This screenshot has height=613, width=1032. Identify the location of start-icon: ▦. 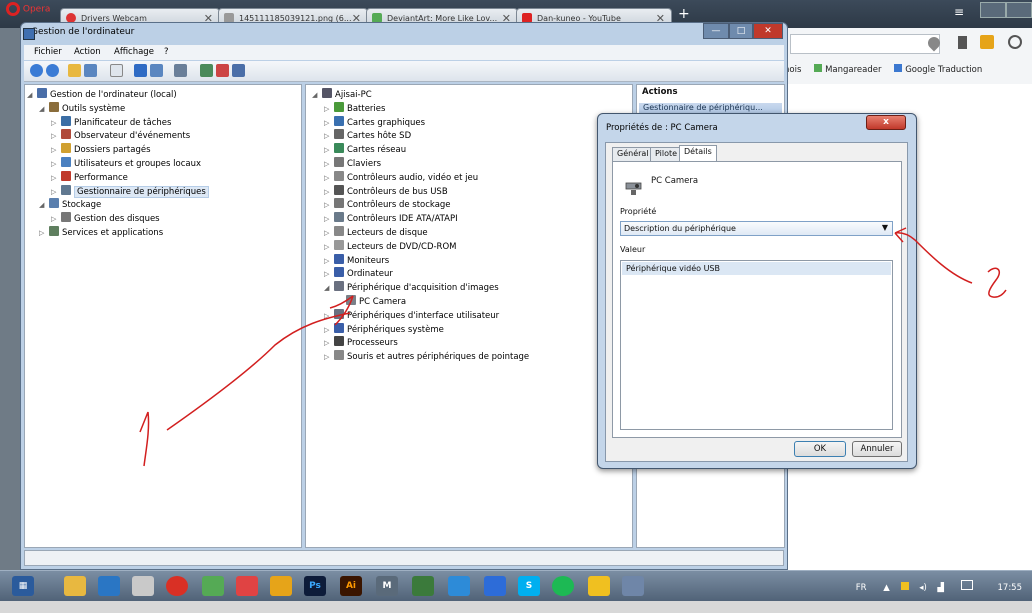
(23, 586).